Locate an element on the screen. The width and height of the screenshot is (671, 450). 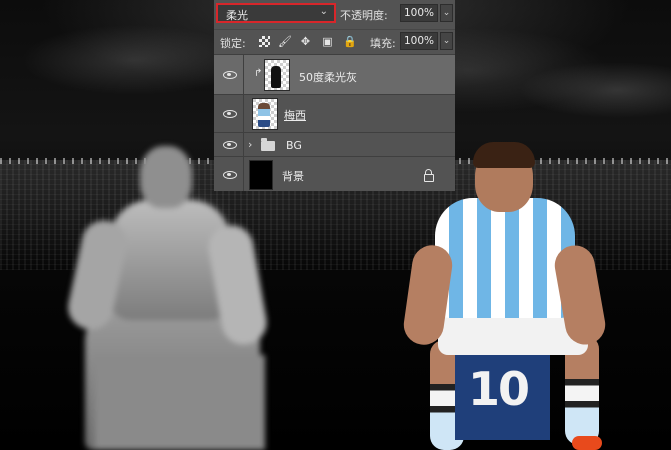
fill-label: 填充: is located at coordinates (383, 43).